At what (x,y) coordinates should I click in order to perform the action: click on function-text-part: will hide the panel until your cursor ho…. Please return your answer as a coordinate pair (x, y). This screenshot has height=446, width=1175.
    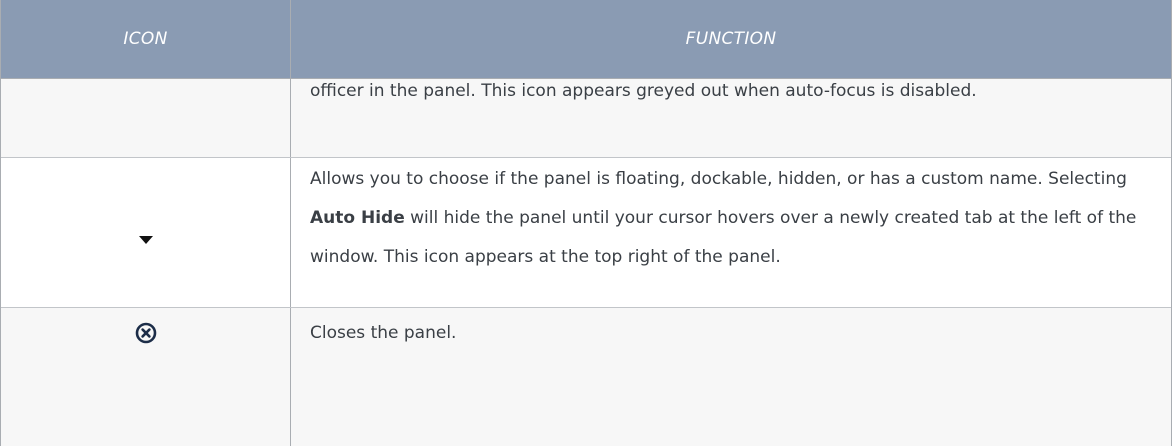
    Looking at the image, I should click on (723, 237).